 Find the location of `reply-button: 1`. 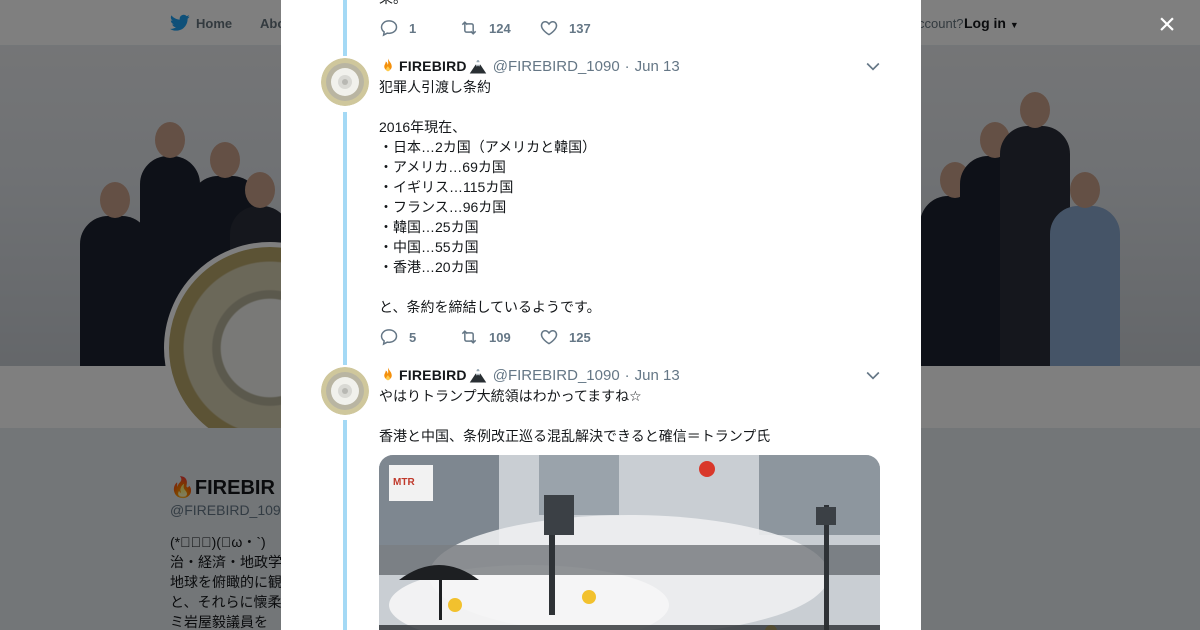

reply-button: 1 is located at coordinates (419, 28).